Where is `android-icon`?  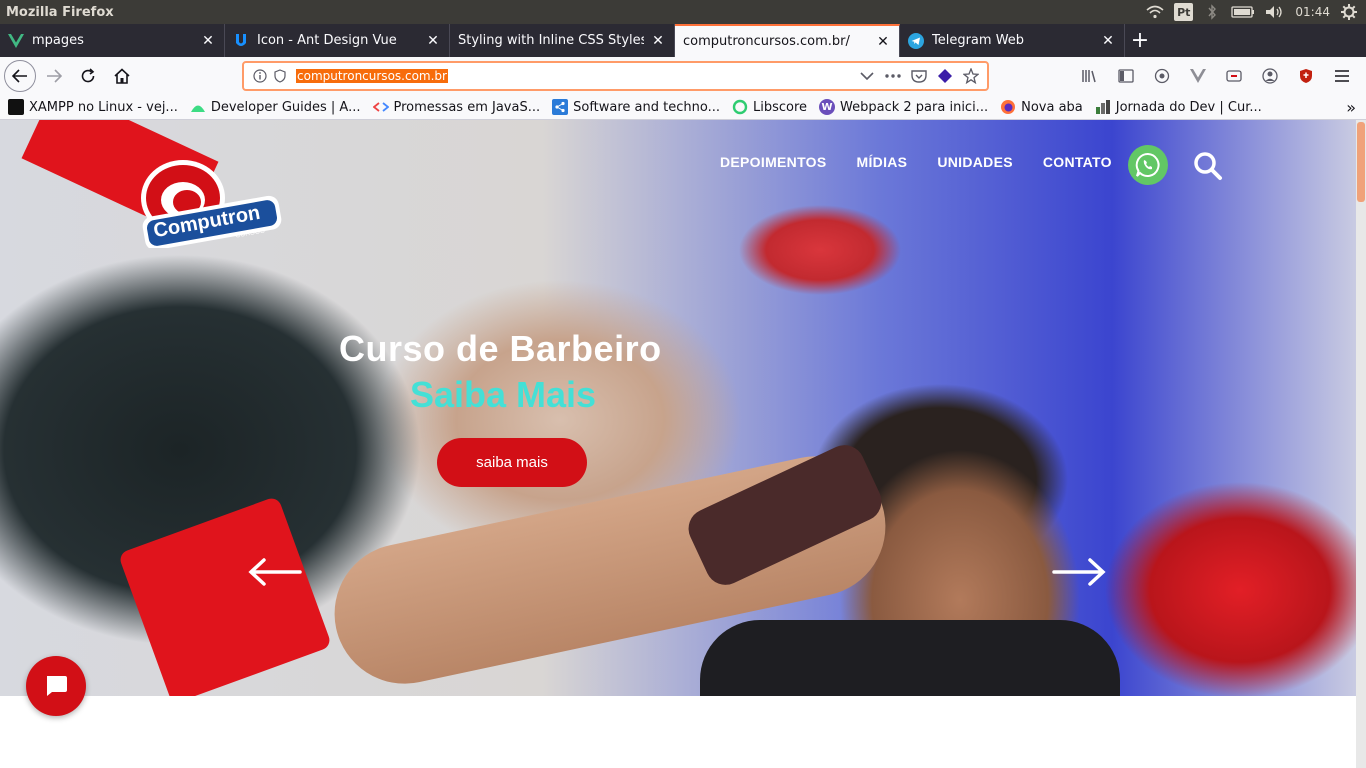 android-icon is located at coordinates (198, 107).